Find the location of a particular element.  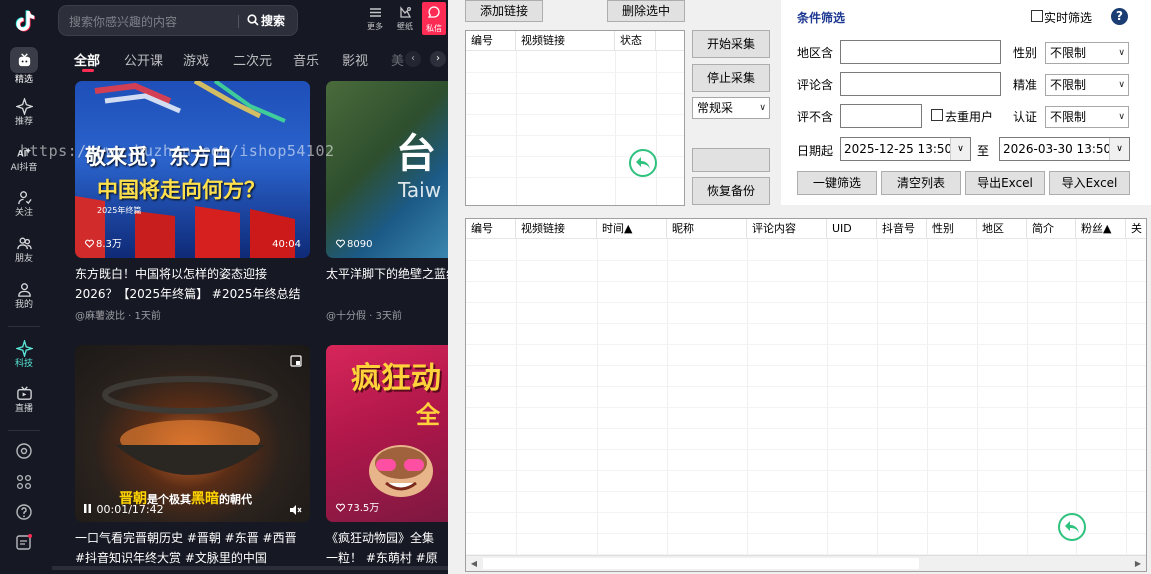

video-player: 晋朝是个极其黑暗的朝代 00:01/17:42 is located at coordinates (192, 433).